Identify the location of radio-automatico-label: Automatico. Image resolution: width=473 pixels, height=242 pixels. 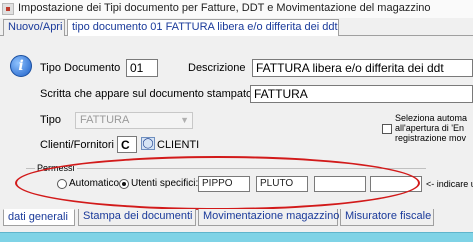
(94, 183).